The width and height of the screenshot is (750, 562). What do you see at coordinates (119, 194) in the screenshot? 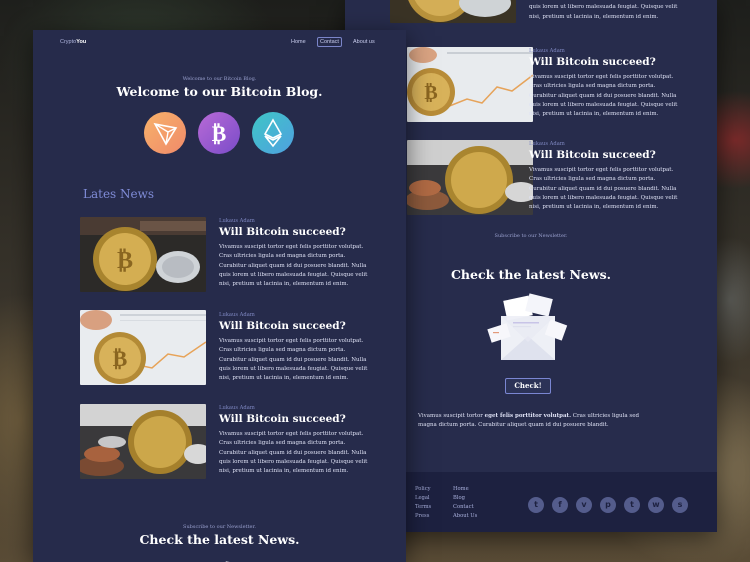
I see `latest-news-heading: Lates News` at bounding box center [119, 194].